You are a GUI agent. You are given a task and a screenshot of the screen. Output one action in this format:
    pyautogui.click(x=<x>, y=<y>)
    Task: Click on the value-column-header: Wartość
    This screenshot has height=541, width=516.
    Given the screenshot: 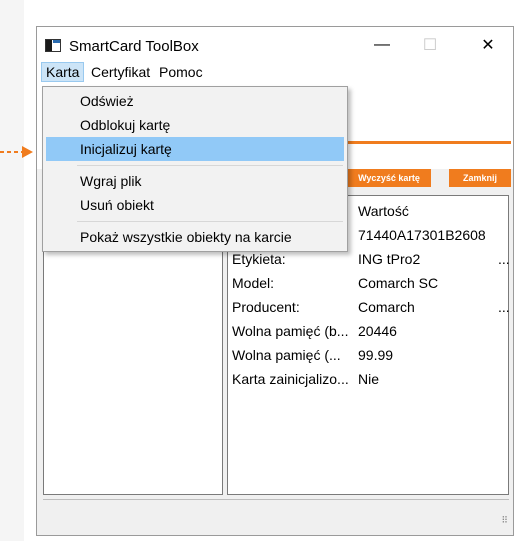 What is the action you would take?
    pyautogui.click(x=383, y=211)
    